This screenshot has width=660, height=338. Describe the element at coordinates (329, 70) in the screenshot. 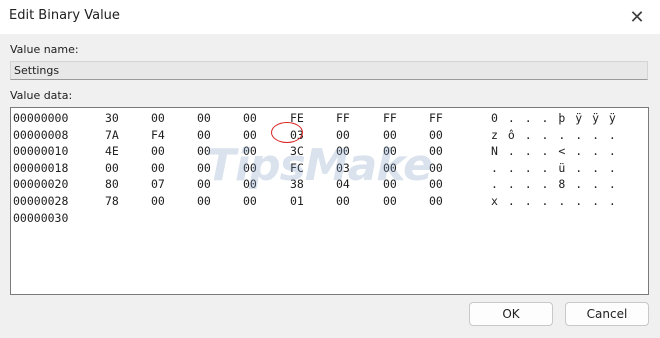

I see `value-name-field: Settings` at that location.